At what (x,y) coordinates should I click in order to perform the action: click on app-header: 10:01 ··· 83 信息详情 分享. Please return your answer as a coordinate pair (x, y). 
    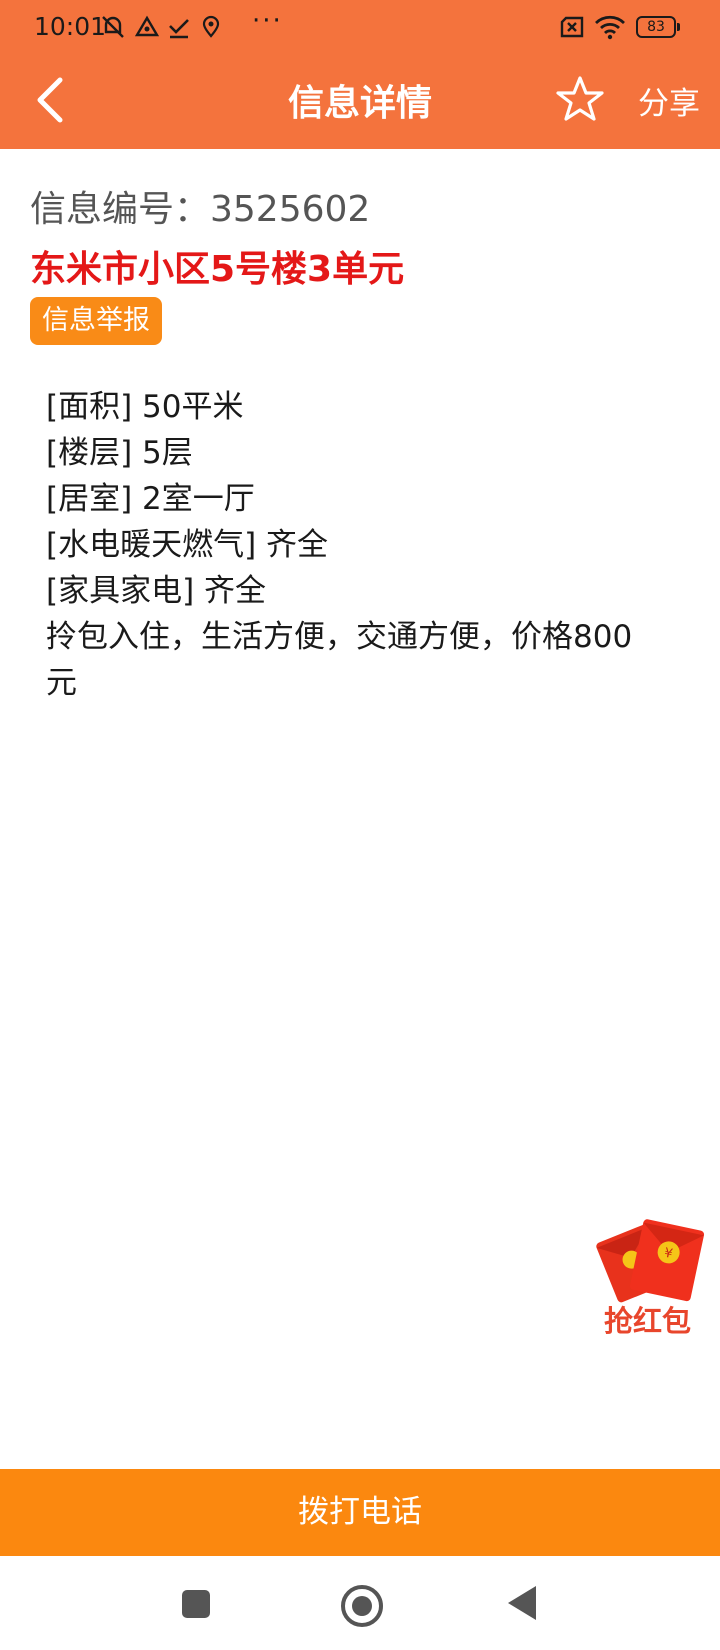
    Looking at the image, I should click on (360, 74).